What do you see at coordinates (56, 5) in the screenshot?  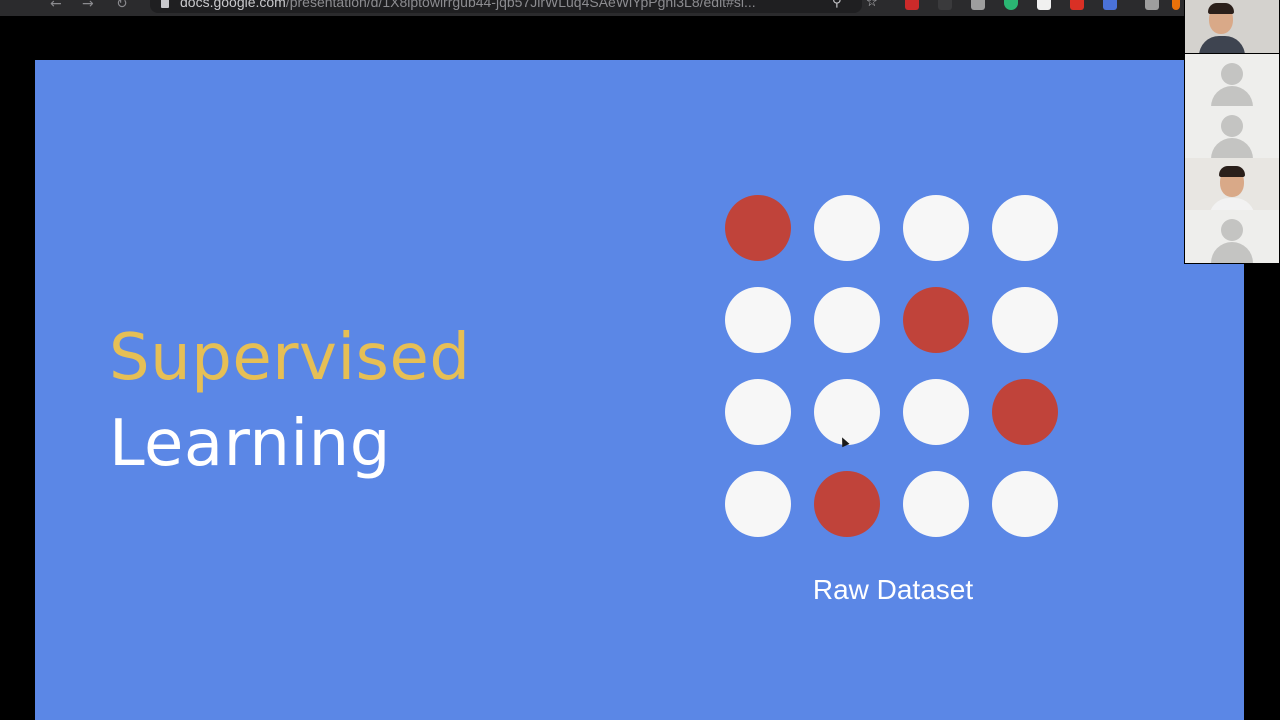 I see `back-arrow-icon: ←` at bounding box center [56, 5].